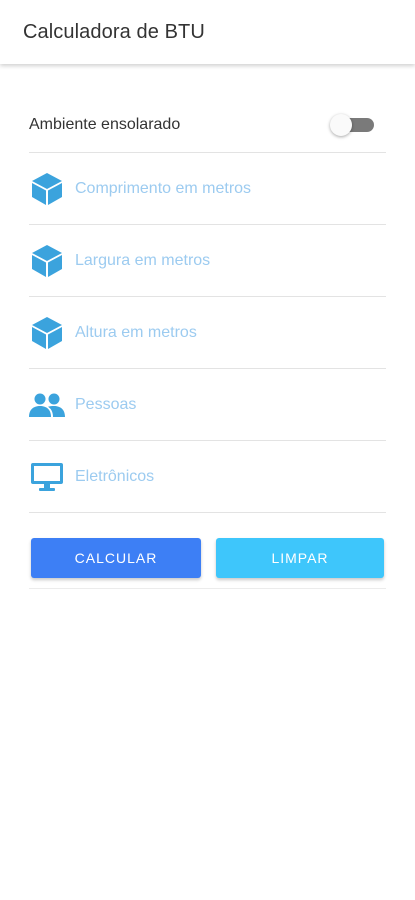 Image resolution: width=415 pixels, height=900 pixels. Describe the element at coordinates (225, 332) in the screenshot. I see `height-input` at that location.